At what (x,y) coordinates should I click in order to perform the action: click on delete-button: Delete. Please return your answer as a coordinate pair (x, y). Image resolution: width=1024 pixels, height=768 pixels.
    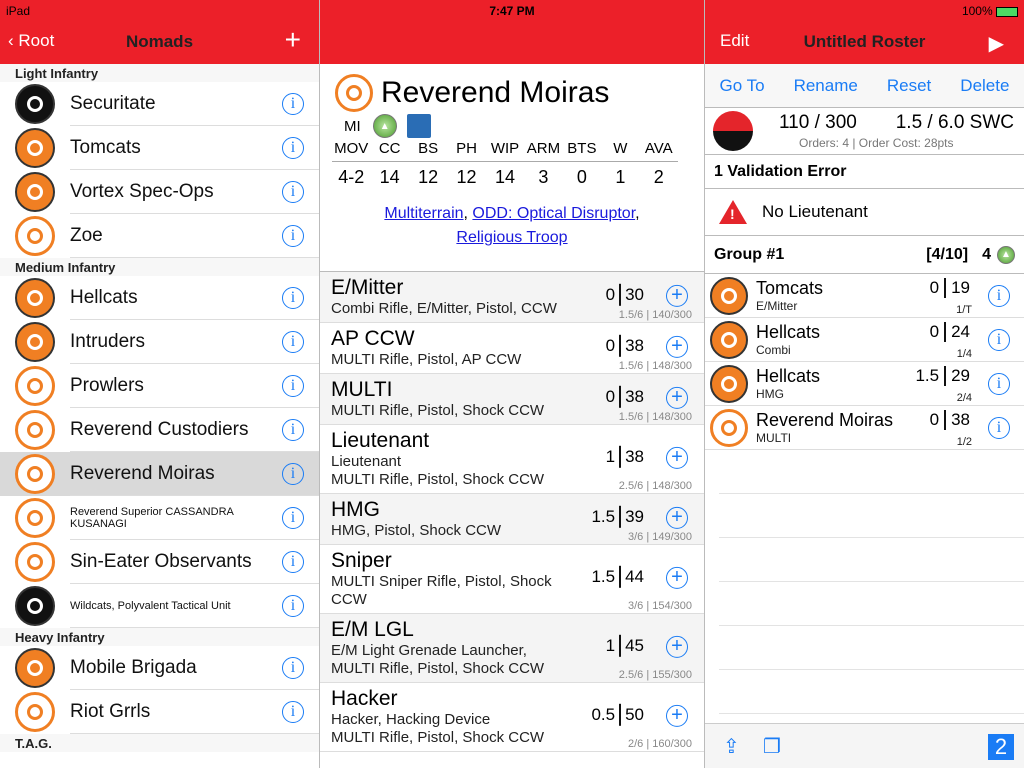
    Looking at the image, I should click on (984, 86).